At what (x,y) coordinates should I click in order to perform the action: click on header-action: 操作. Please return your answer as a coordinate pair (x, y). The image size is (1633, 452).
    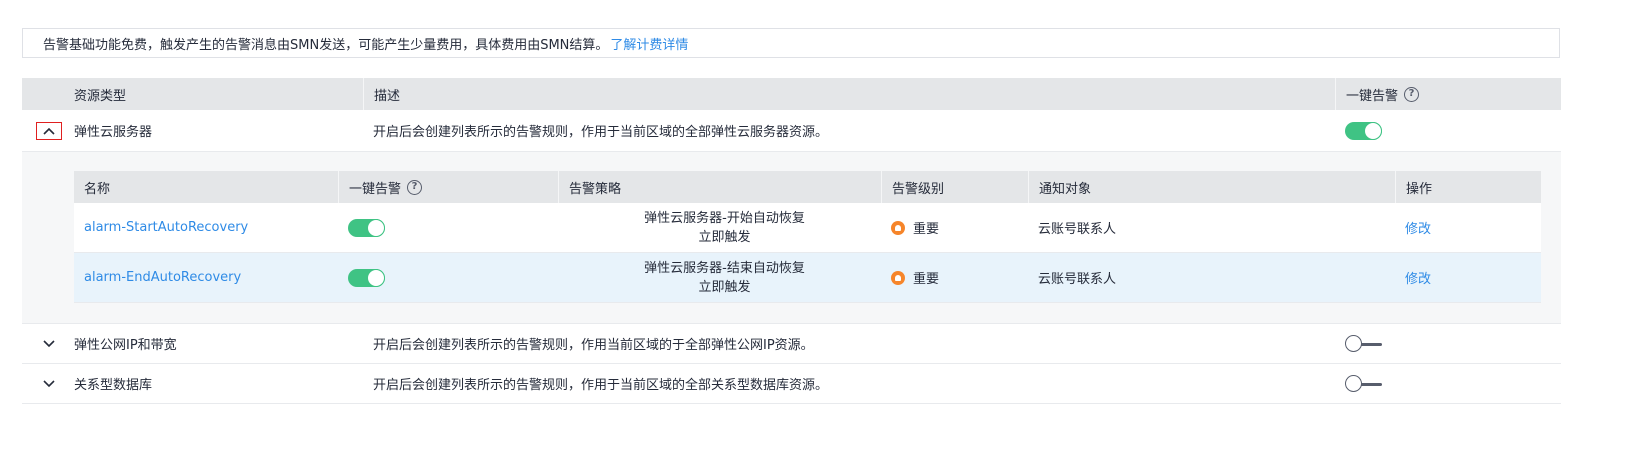
    Looking at the image, I should click on (1468, 187).